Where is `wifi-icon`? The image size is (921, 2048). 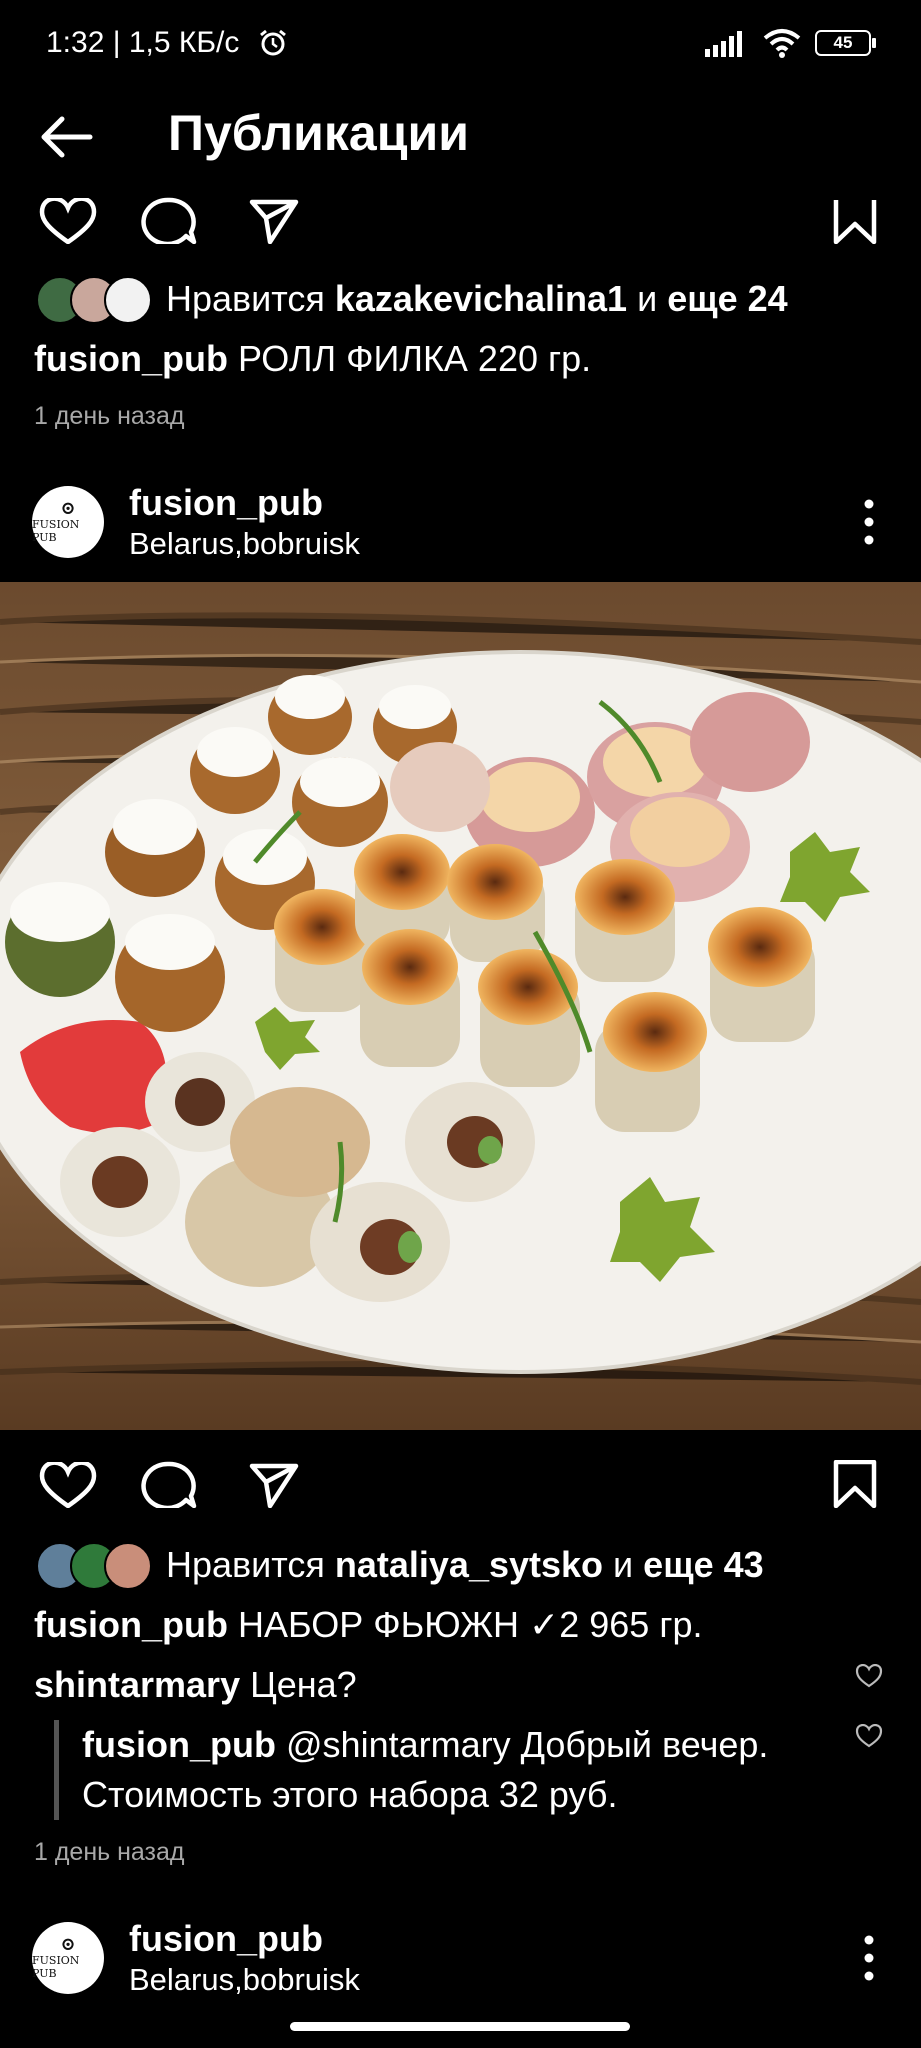
wifi-icon is located at coordinates (782, 43).